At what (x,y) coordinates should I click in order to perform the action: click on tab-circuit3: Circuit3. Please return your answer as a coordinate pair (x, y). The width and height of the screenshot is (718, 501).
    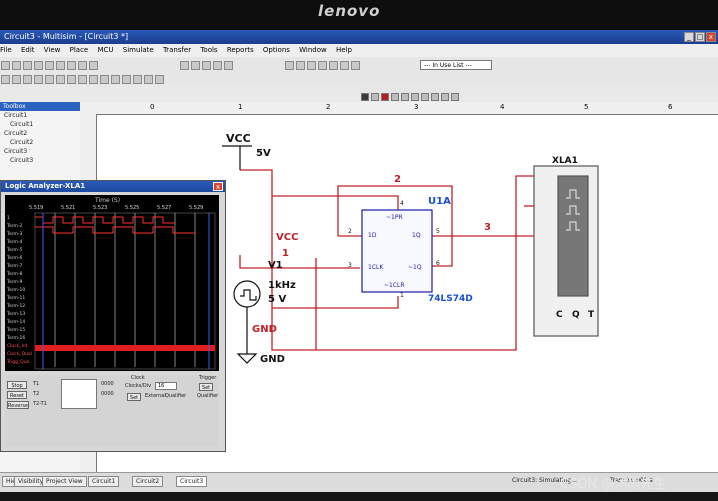
    Looking at the image, I should click on (192, 481).